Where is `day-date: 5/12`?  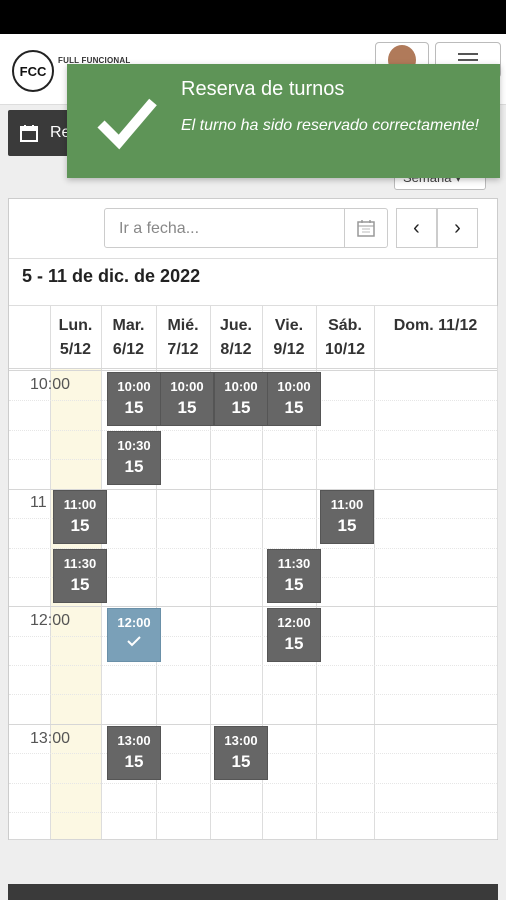
day-date: 5/12 is located at coordinates (75, 349).